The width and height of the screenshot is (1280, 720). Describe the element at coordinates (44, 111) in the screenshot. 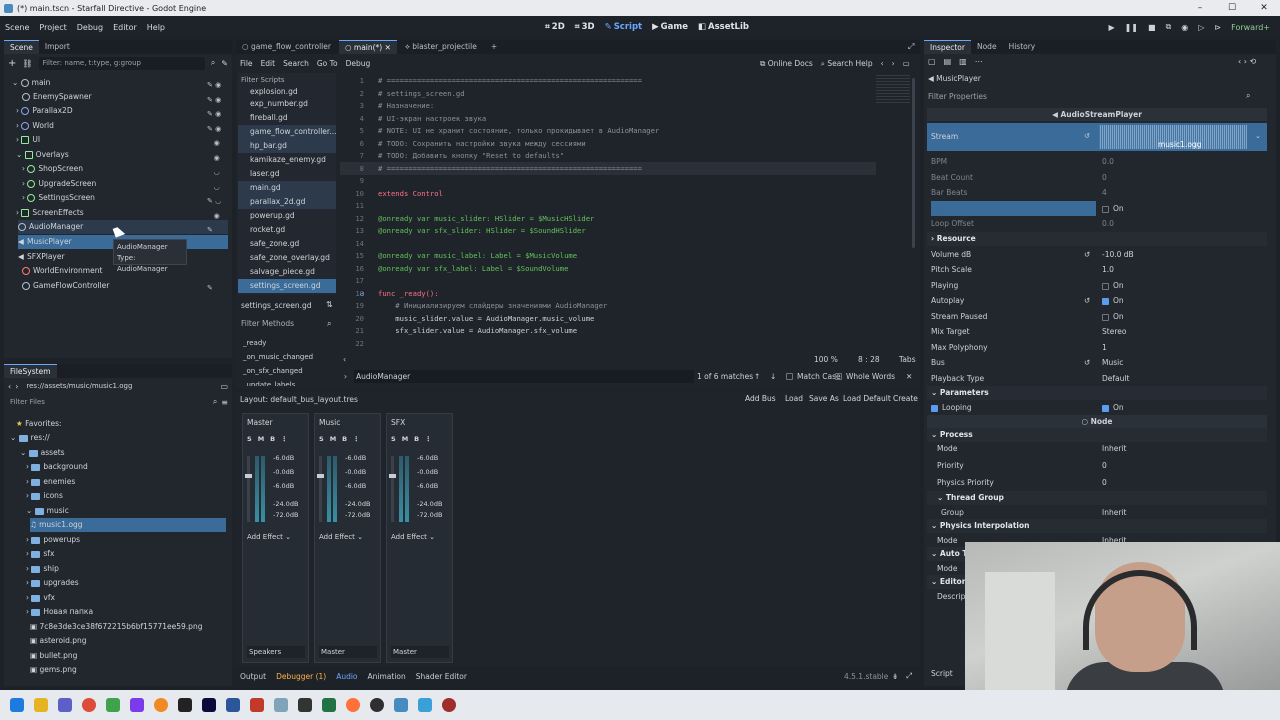

I see `tree-node-parallax2d: › Parallax2D` at that location.